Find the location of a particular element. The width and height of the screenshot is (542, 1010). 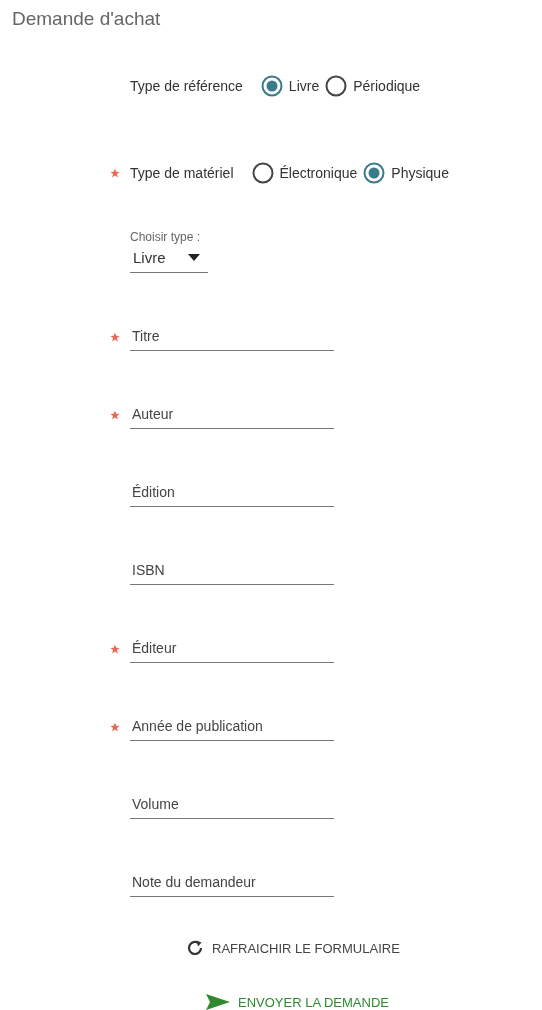

text-field: Titre is located at coordinates (232, 337).